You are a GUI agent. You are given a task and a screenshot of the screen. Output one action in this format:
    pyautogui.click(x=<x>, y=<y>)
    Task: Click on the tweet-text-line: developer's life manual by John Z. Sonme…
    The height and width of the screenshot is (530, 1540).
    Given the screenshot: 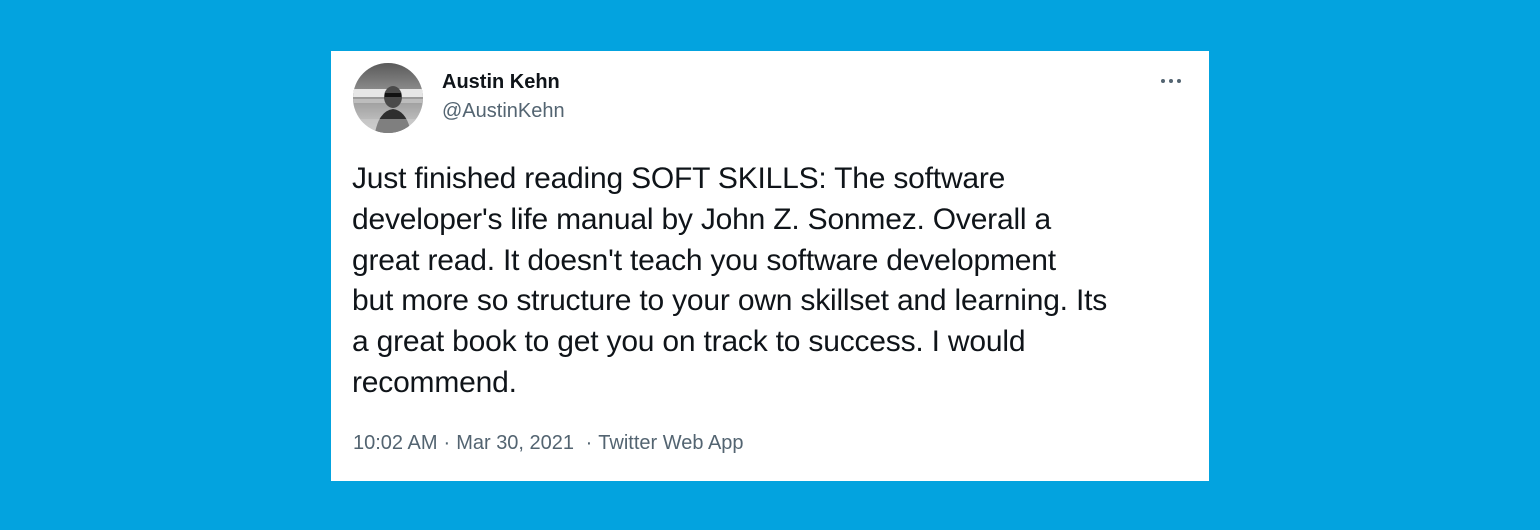 What is the action you would take?
    pyautogui.click(x=702, y=219)
    